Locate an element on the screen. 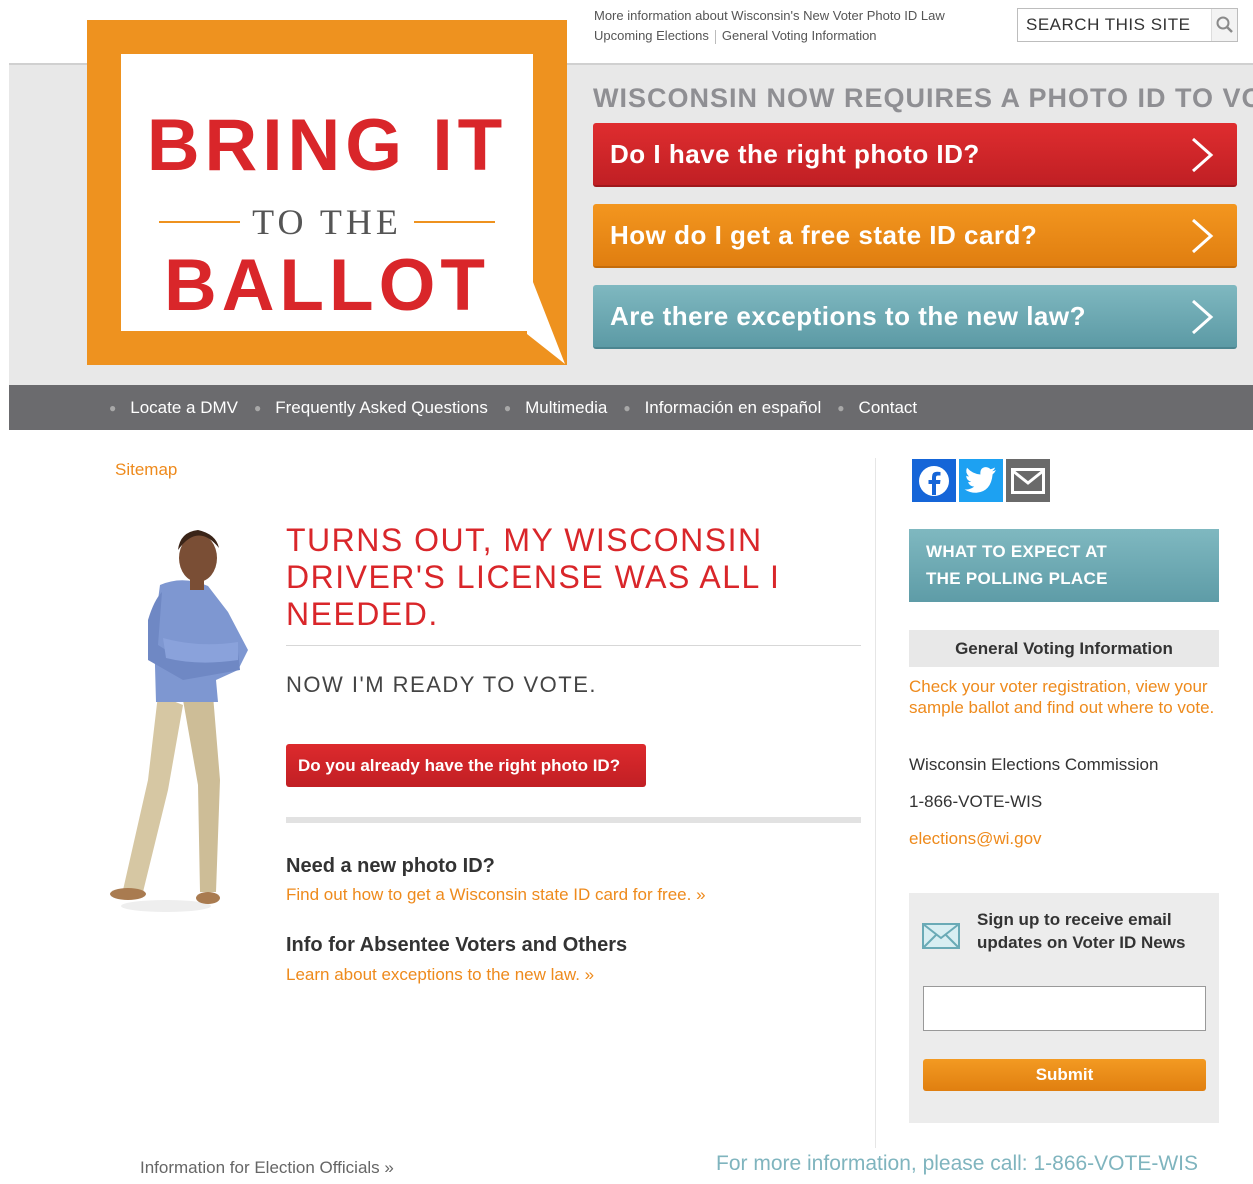  free-state-id-button: How do I get a free state ID card? is located at coordinates (915, 236).